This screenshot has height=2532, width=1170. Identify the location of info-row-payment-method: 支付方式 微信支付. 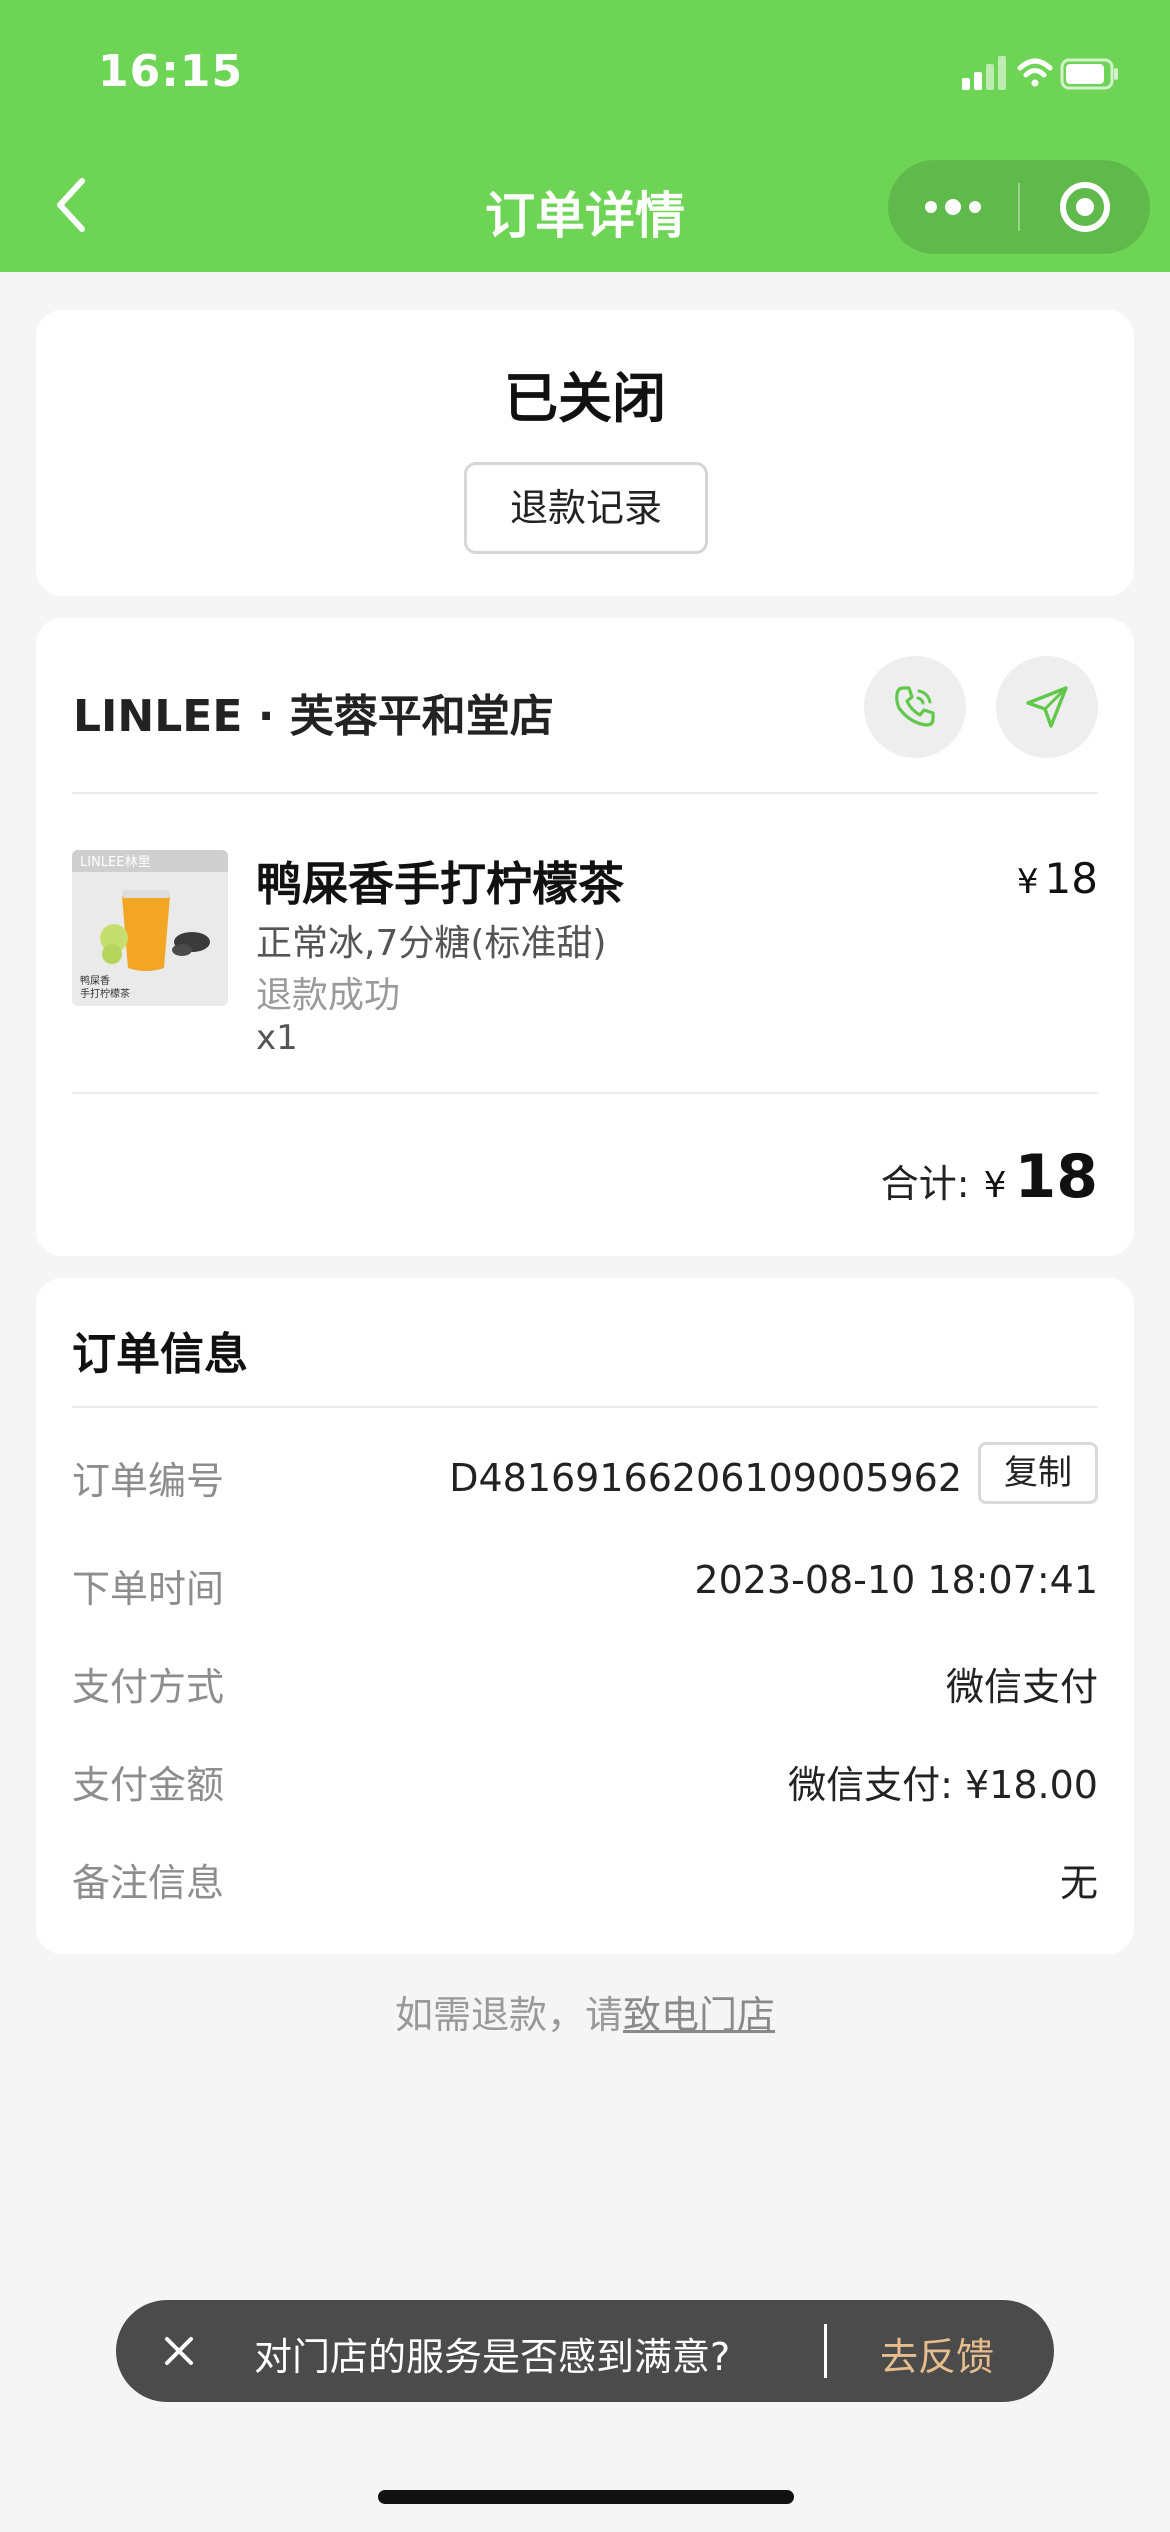
(585, 1686).